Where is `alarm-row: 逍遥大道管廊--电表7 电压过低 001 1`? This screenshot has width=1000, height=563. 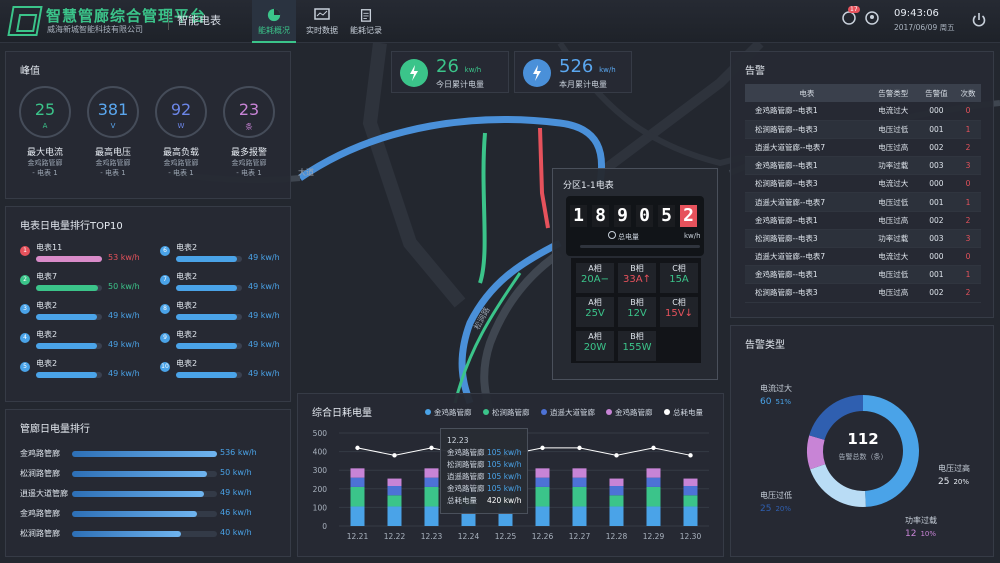 alarm-row: 逍遥大道管廊--电表7 电压过低 001 1 is located at coordinates (863, 202).